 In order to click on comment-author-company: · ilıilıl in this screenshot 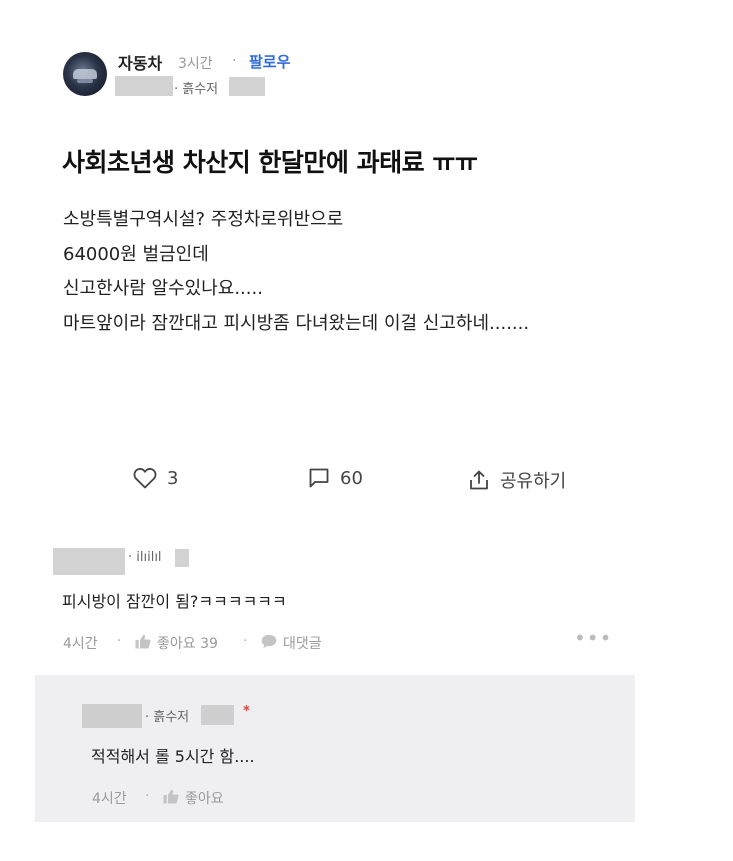, I will do `click(145, 557)`.